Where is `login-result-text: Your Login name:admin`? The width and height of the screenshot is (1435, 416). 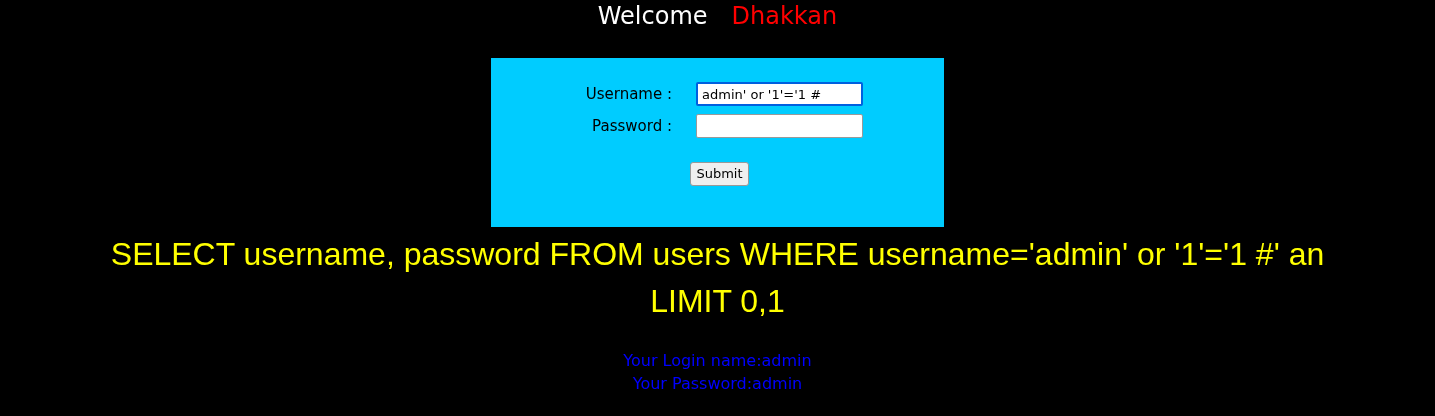
login-result-text: Your Login name:admin is located at coordinates (717, 361).